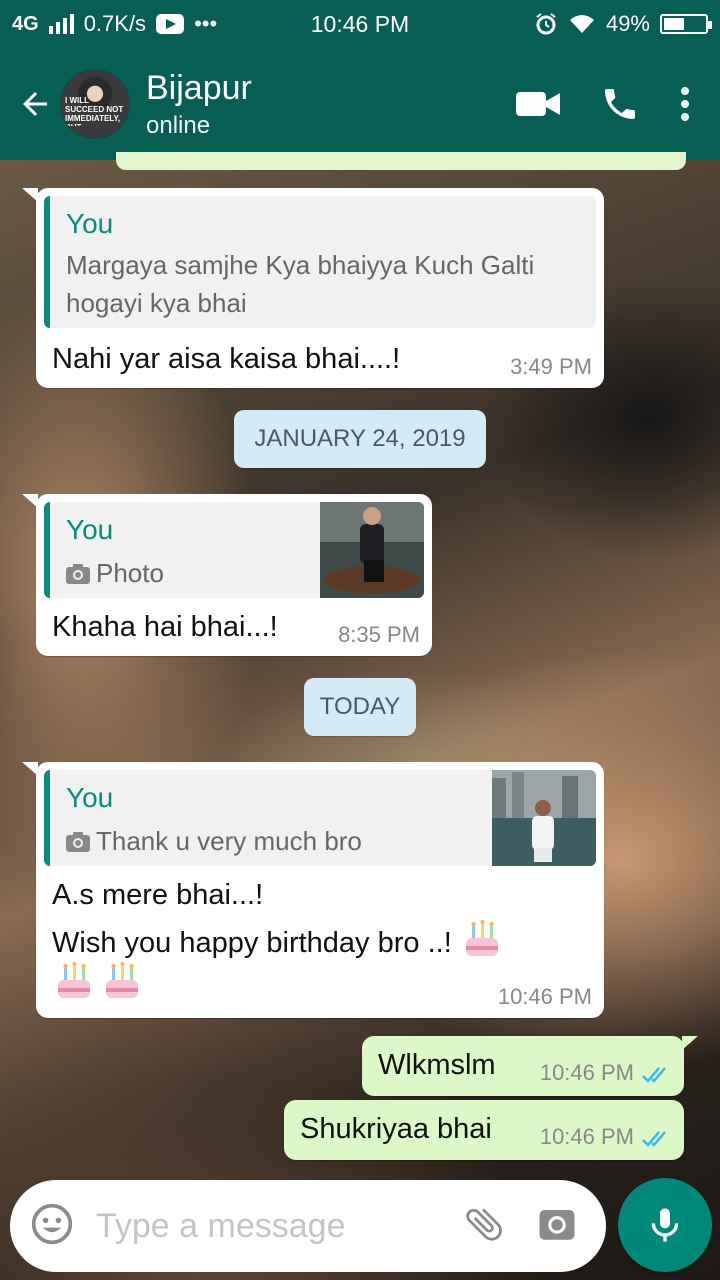  Describe the element at coordinates (98, 984) in the screenshot. I see `cake-emoji-row` at that location.